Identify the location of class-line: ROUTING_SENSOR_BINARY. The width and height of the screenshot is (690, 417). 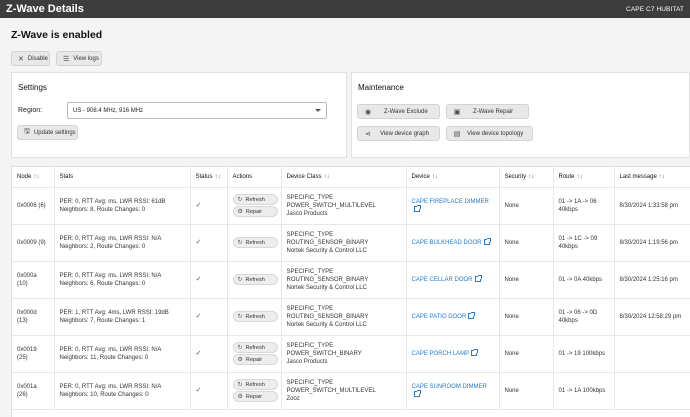
(327, 242).